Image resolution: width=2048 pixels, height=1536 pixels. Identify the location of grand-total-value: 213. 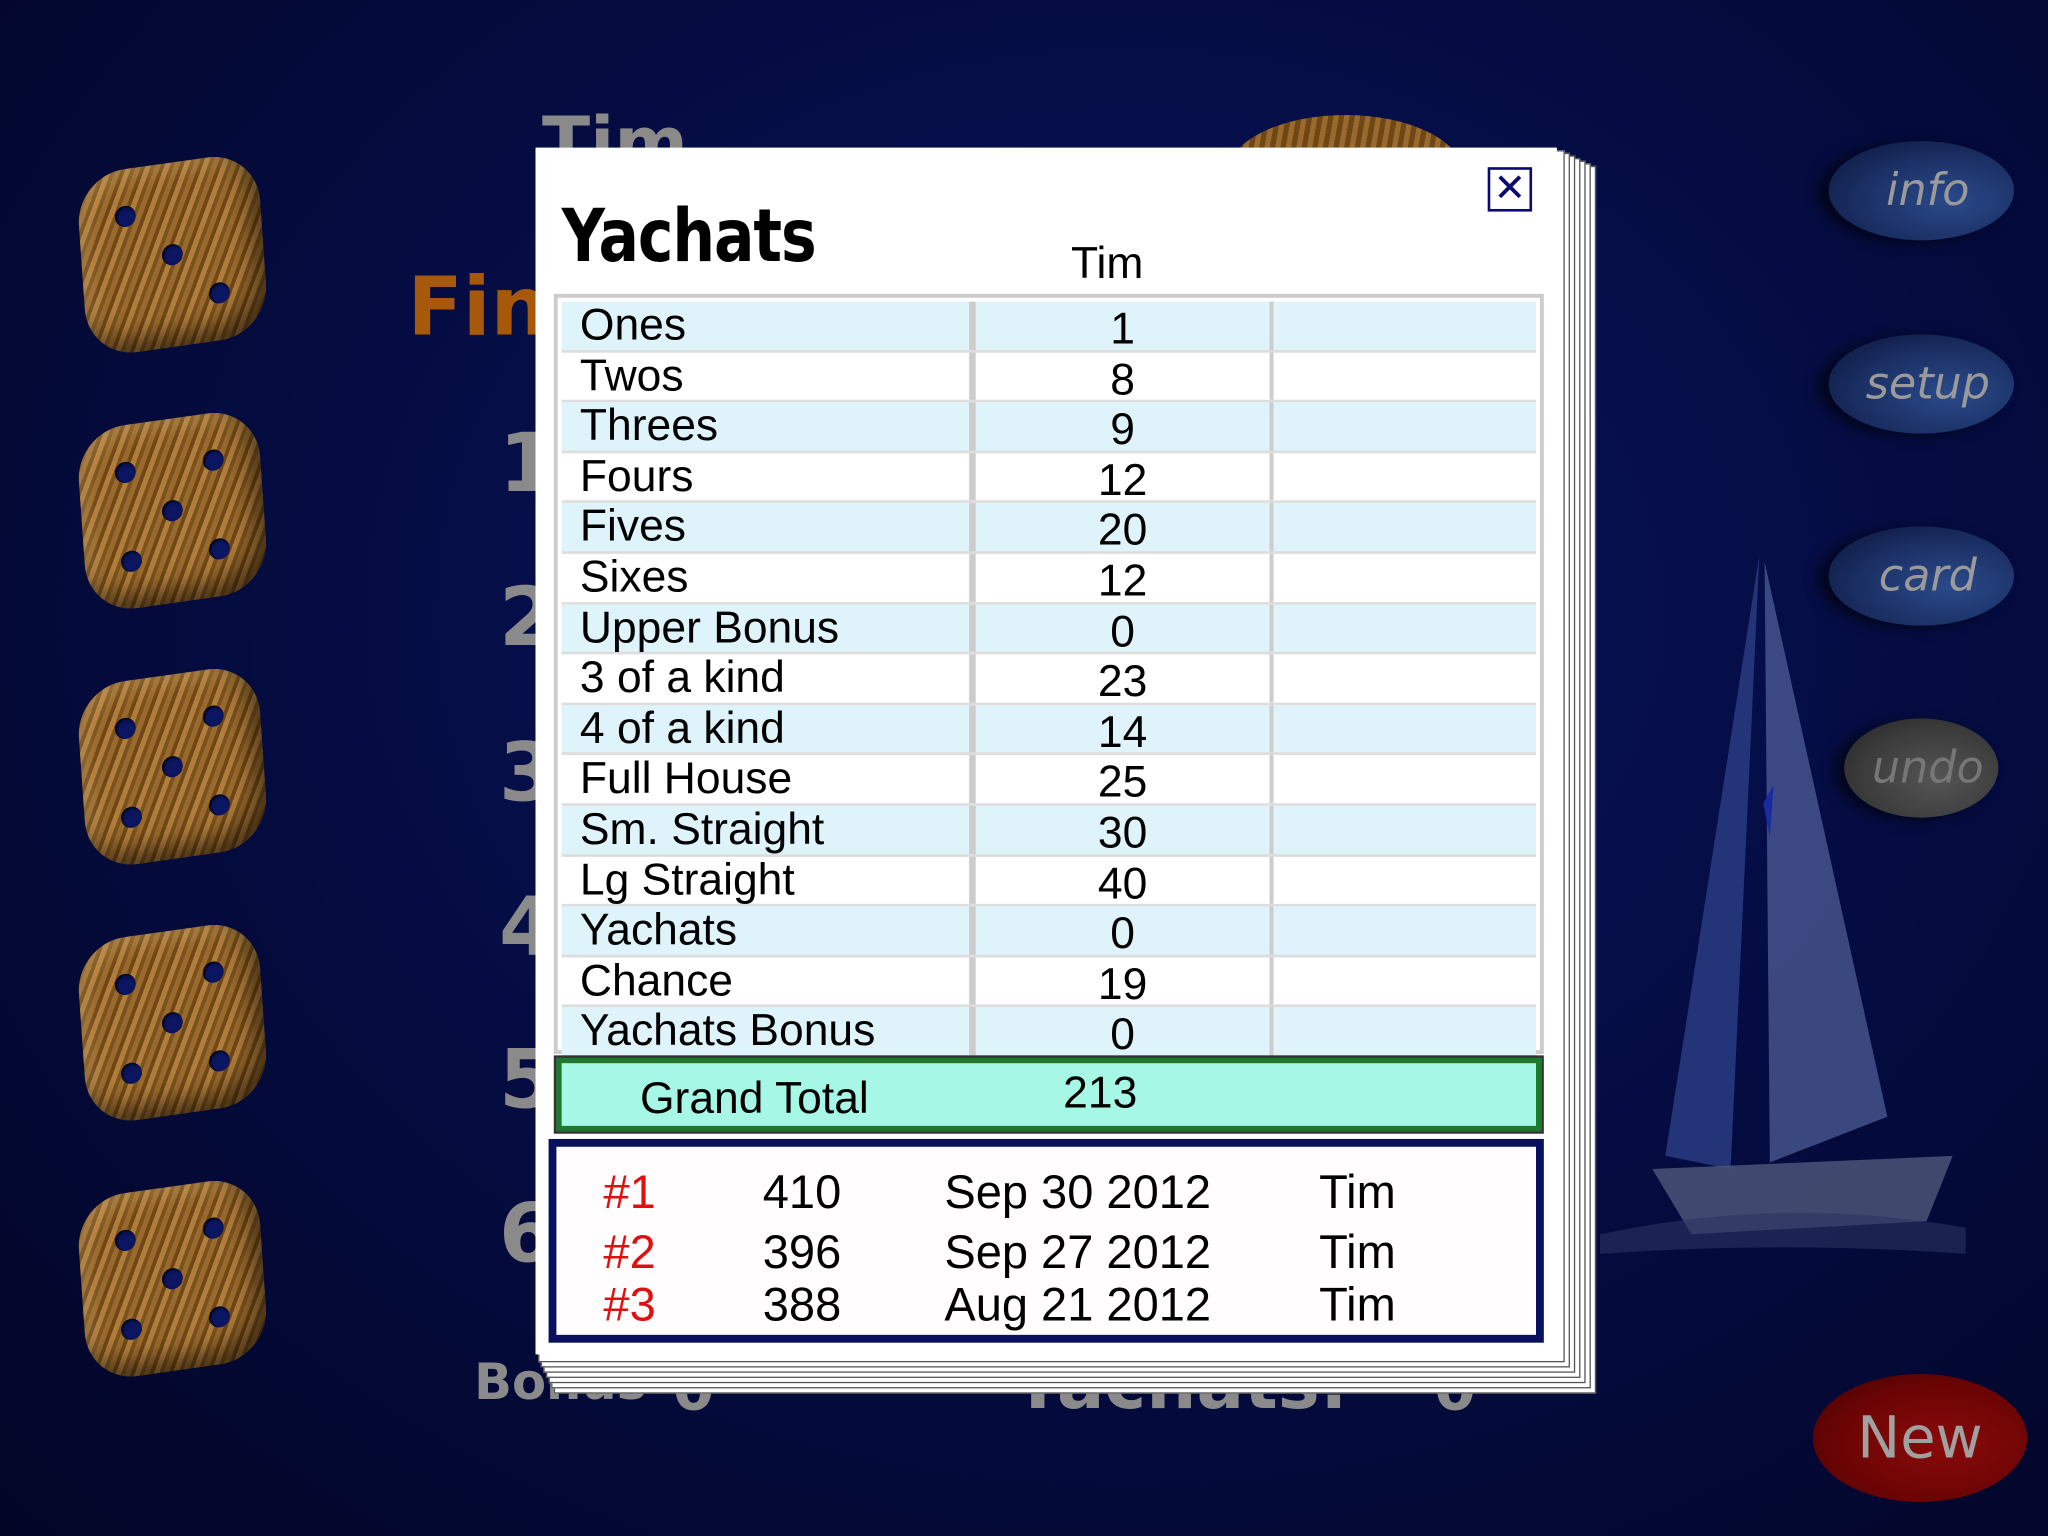
(1100, 1093).